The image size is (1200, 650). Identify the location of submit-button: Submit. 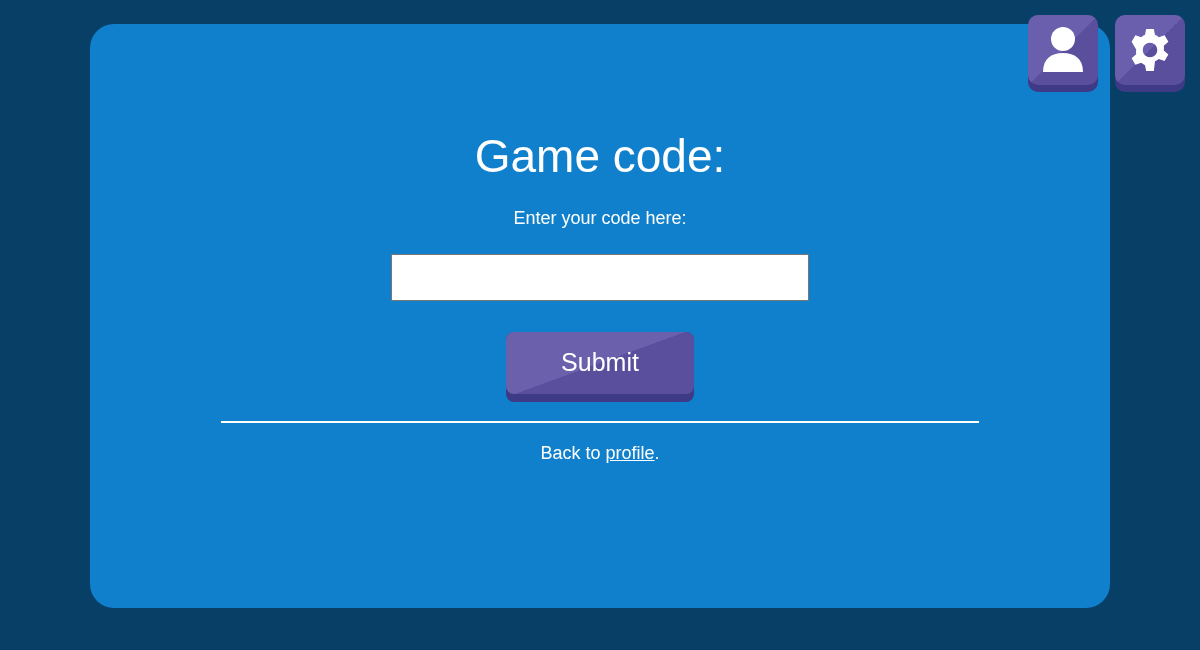
(600, 367).